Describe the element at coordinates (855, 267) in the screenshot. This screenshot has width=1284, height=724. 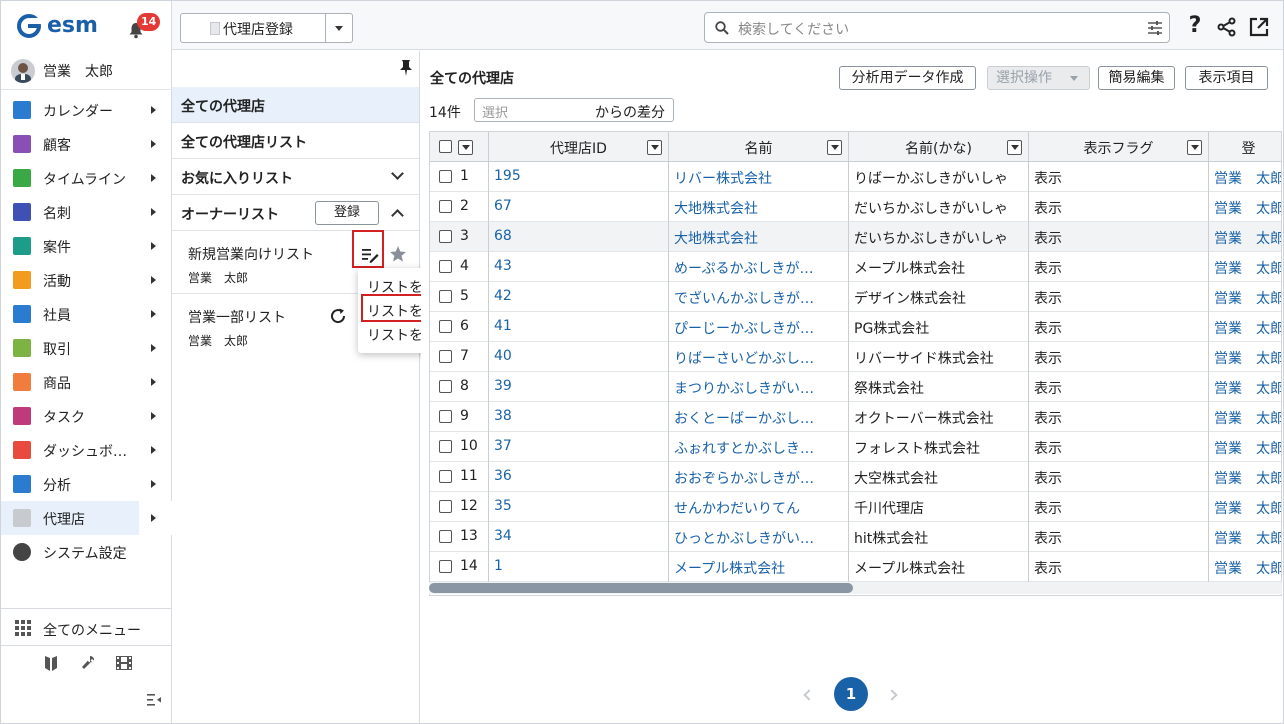
I see `table-row: 4 43 めーぷるかぶしきが… メープル株式会社 表示 営業 太郎` at that location.